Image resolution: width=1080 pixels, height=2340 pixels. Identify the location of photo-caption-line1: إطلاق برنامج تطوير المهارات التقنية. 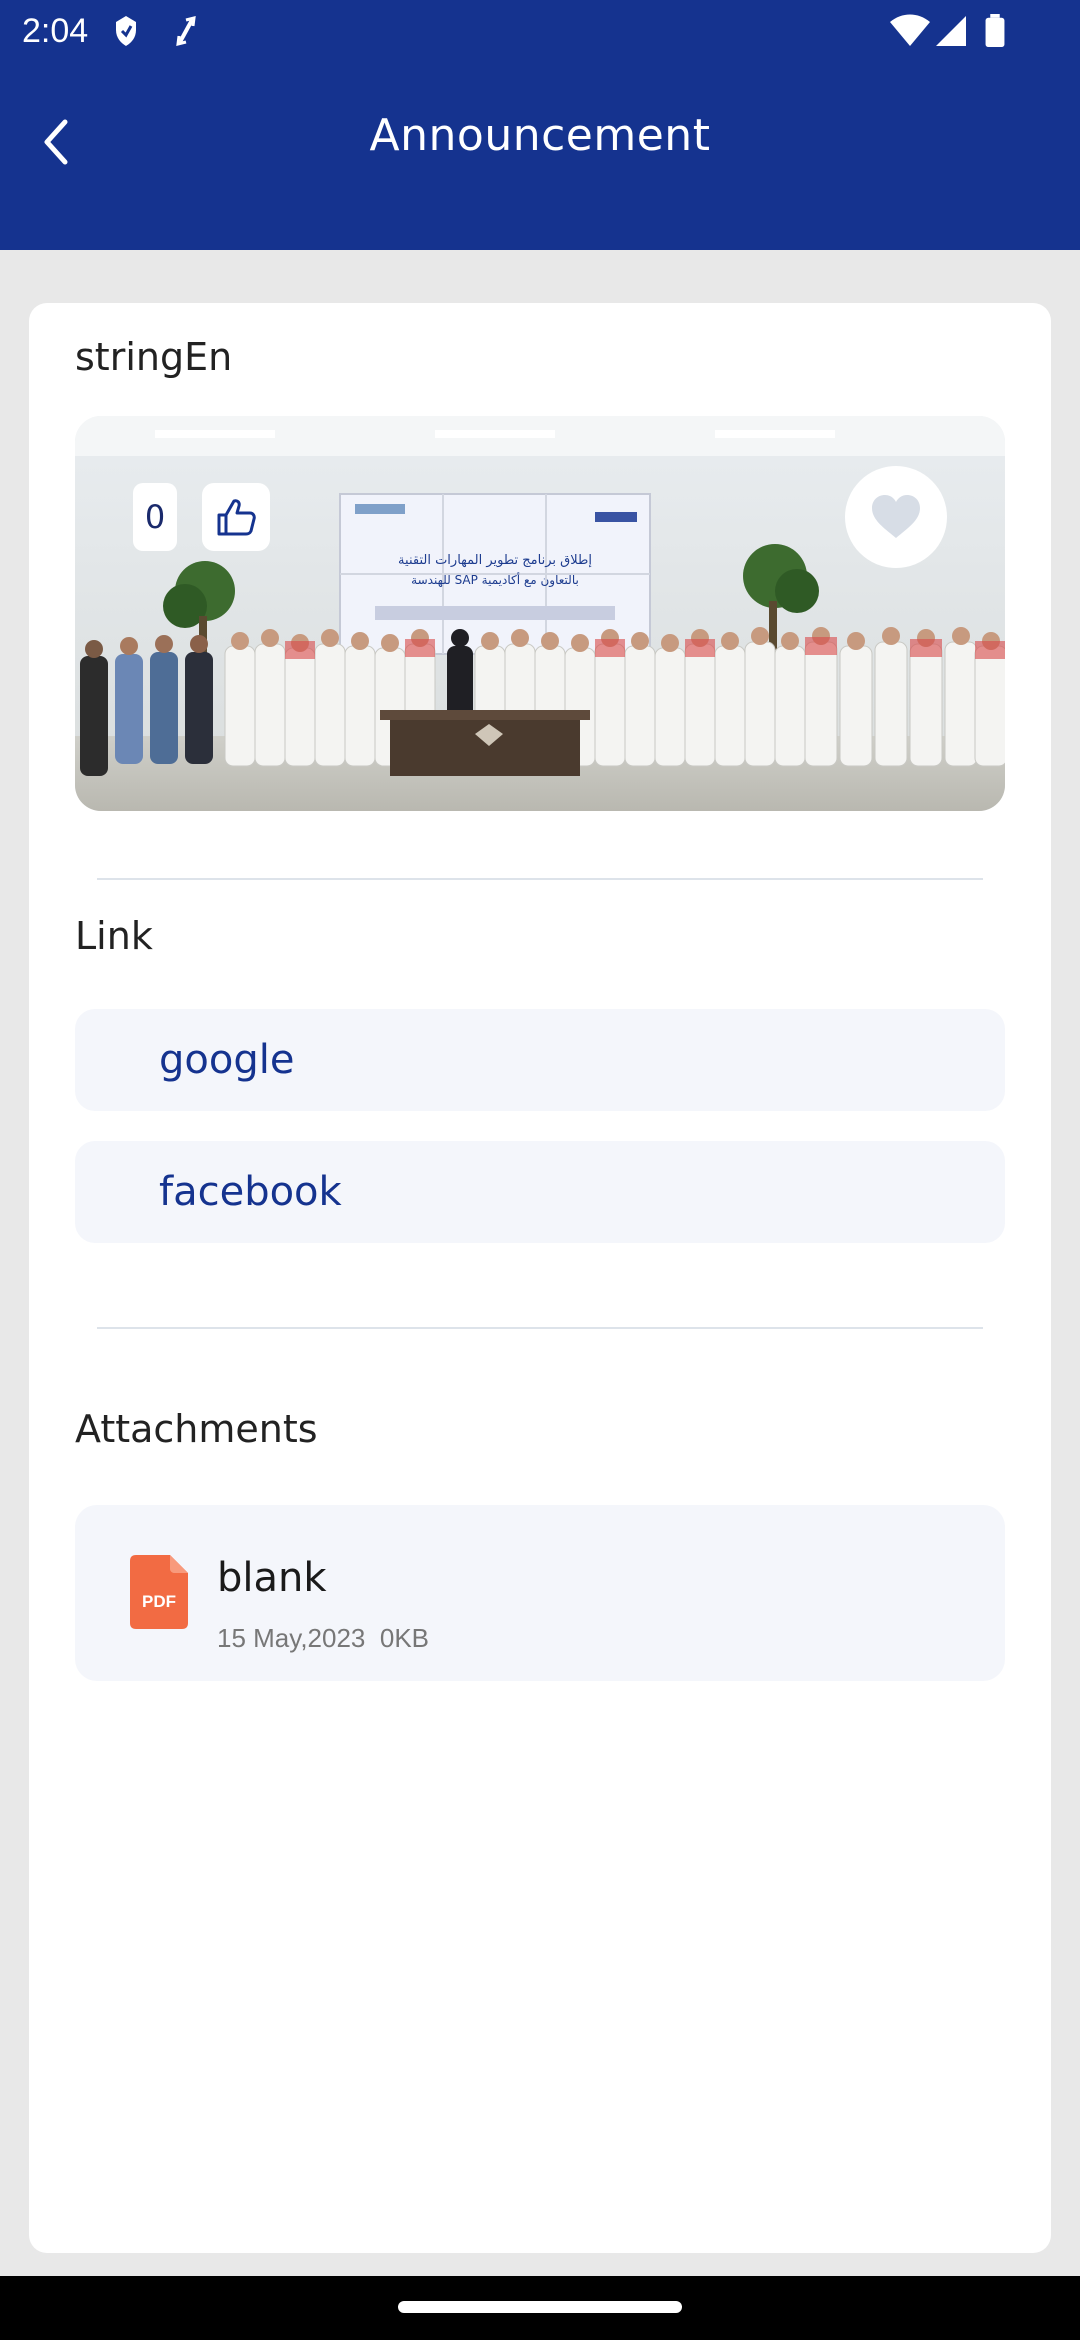
(495, 560).